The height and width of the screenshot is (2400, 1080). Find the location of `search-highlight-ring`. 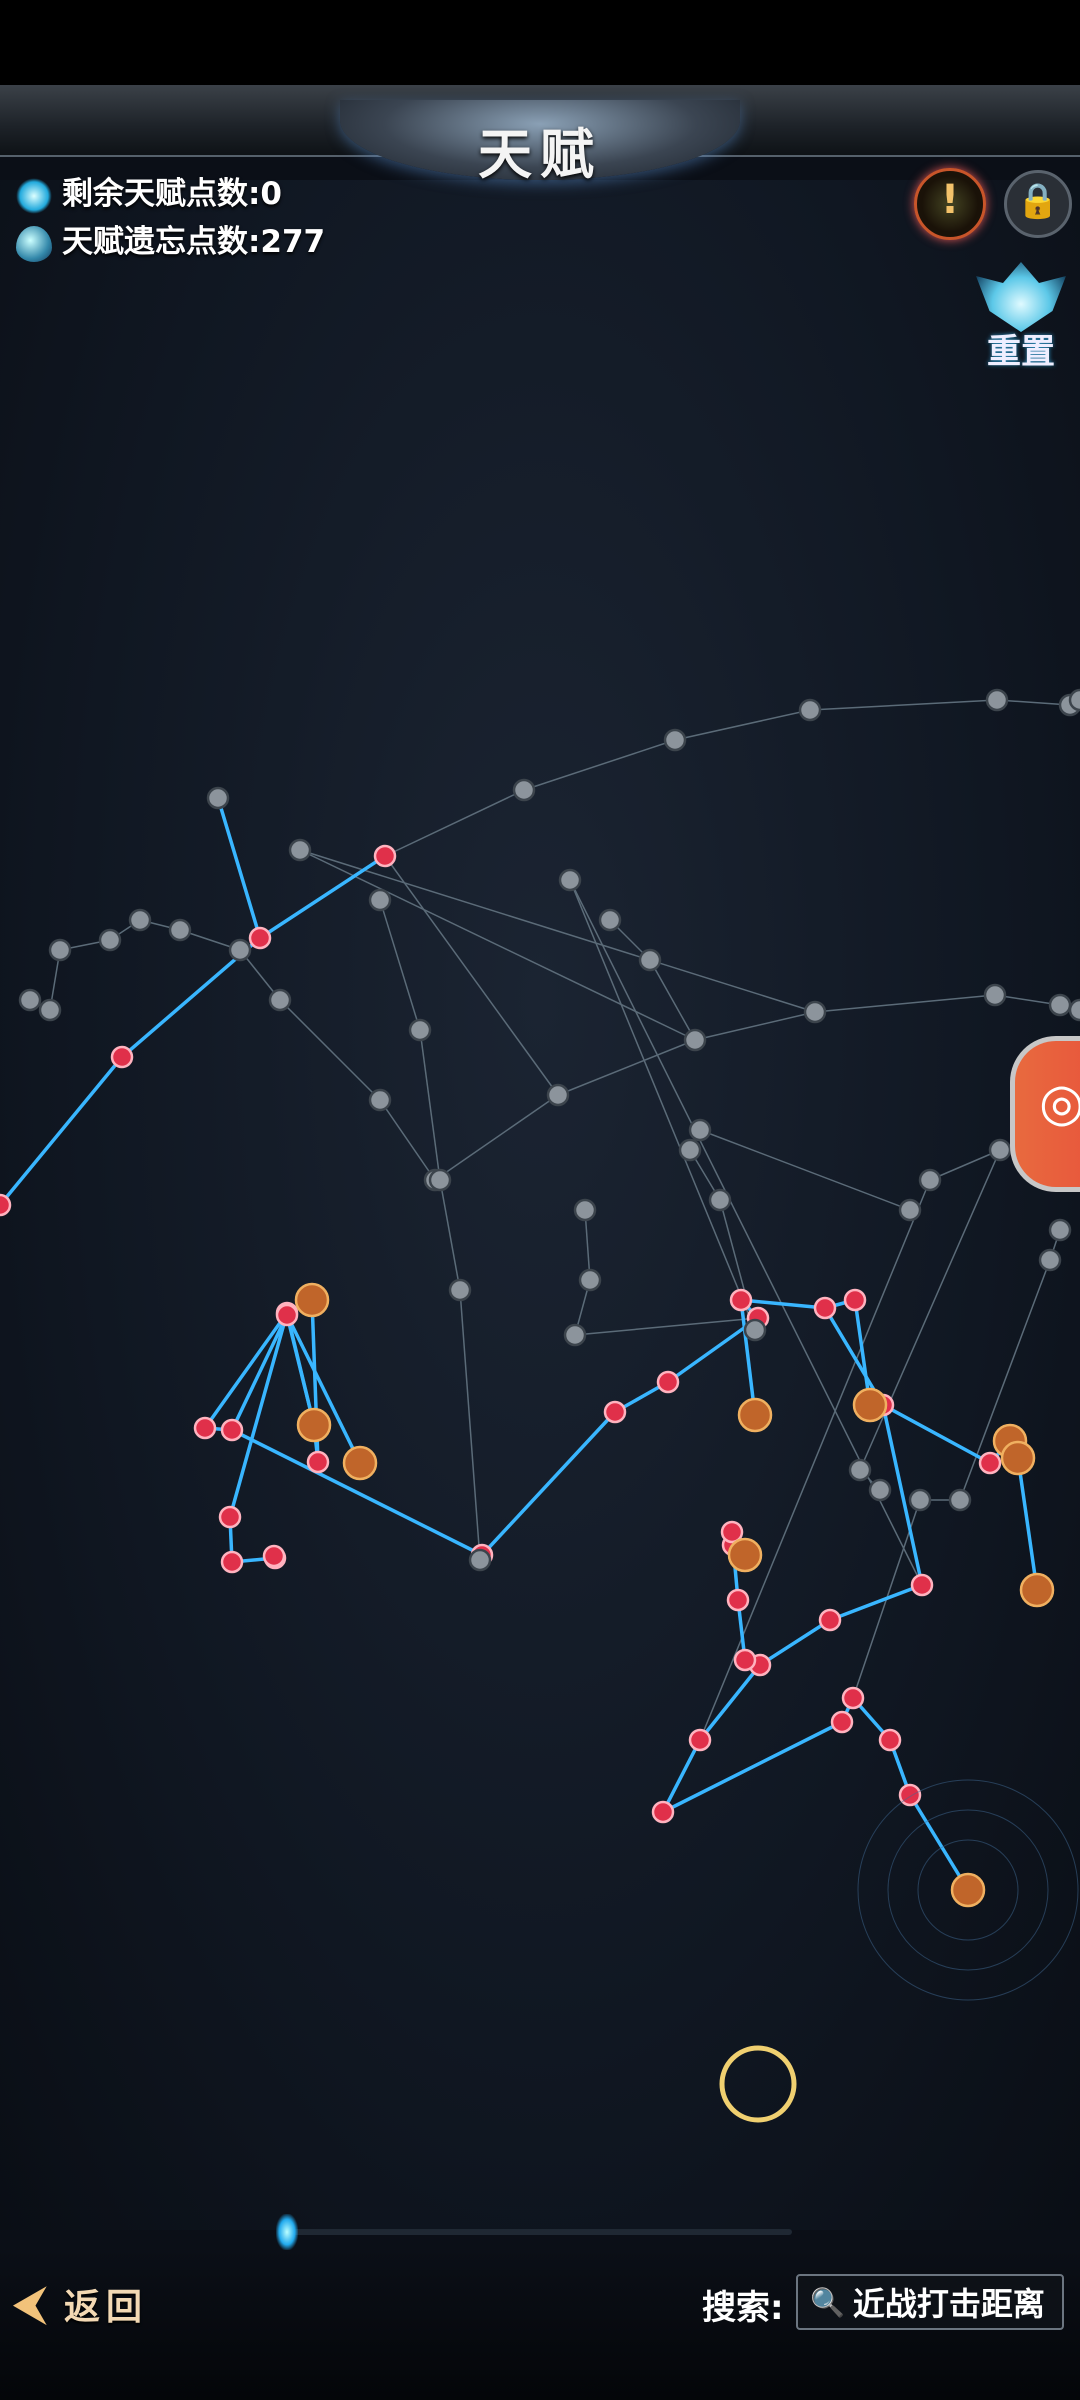

search-highlight-ring is located at coordinates (758, 2084).